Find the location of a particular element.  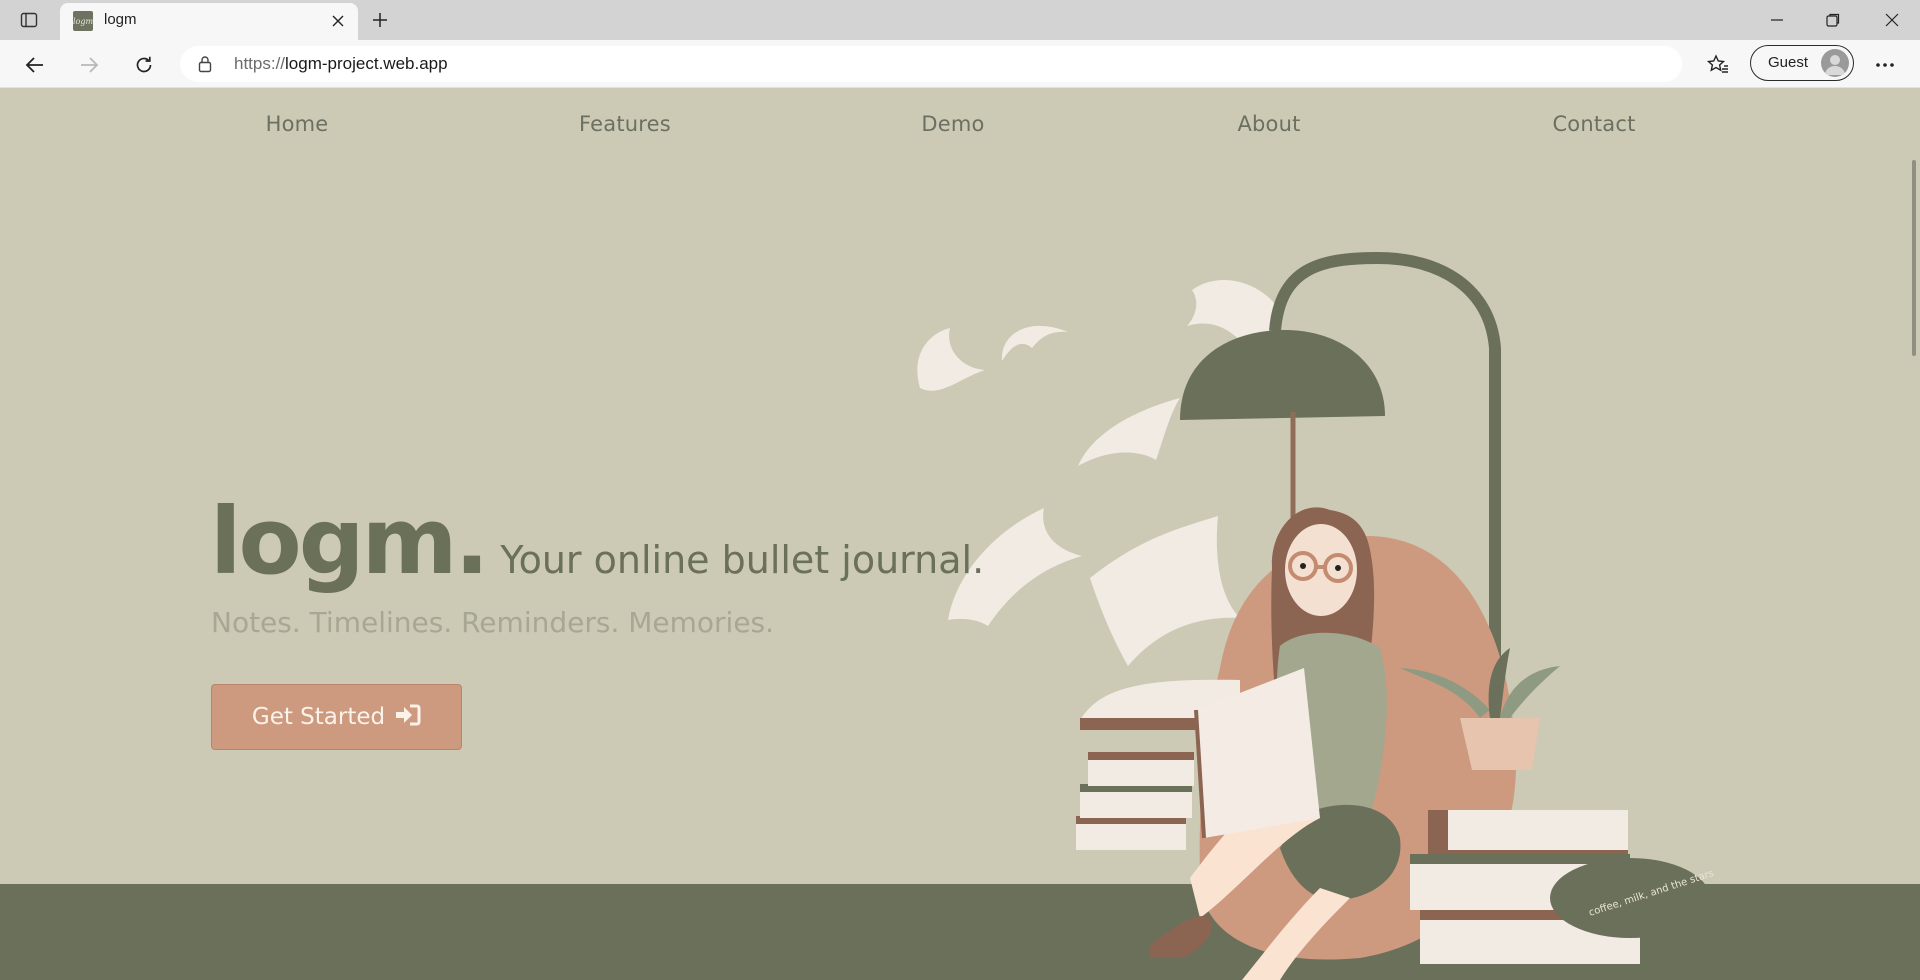

tab-title: logm is located at coordinates (120, 19).